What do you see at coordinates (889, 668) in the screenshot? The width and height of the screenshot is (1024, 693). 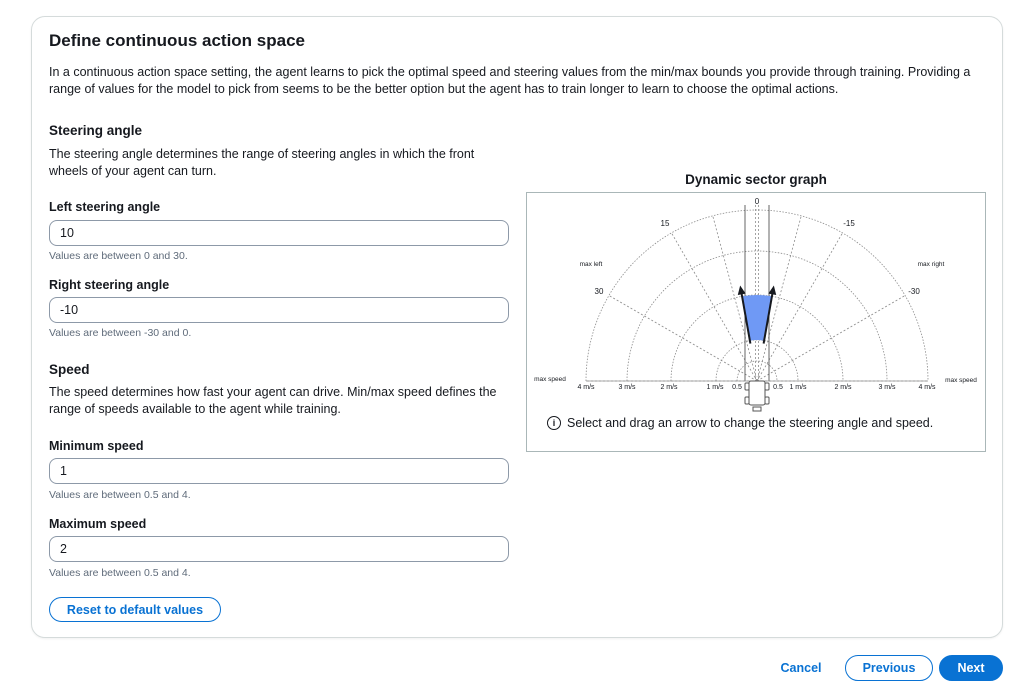 I see `previous-button: Previous` at bounding box center [889, 668].